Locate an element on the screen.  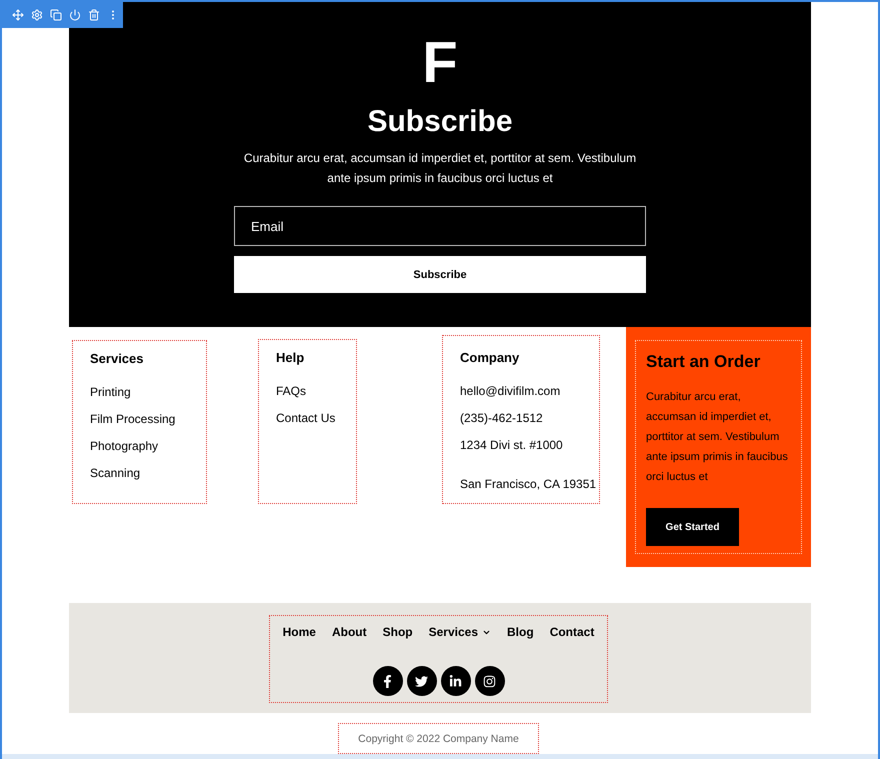
nav-link: About is located at coordinates (349, 632).